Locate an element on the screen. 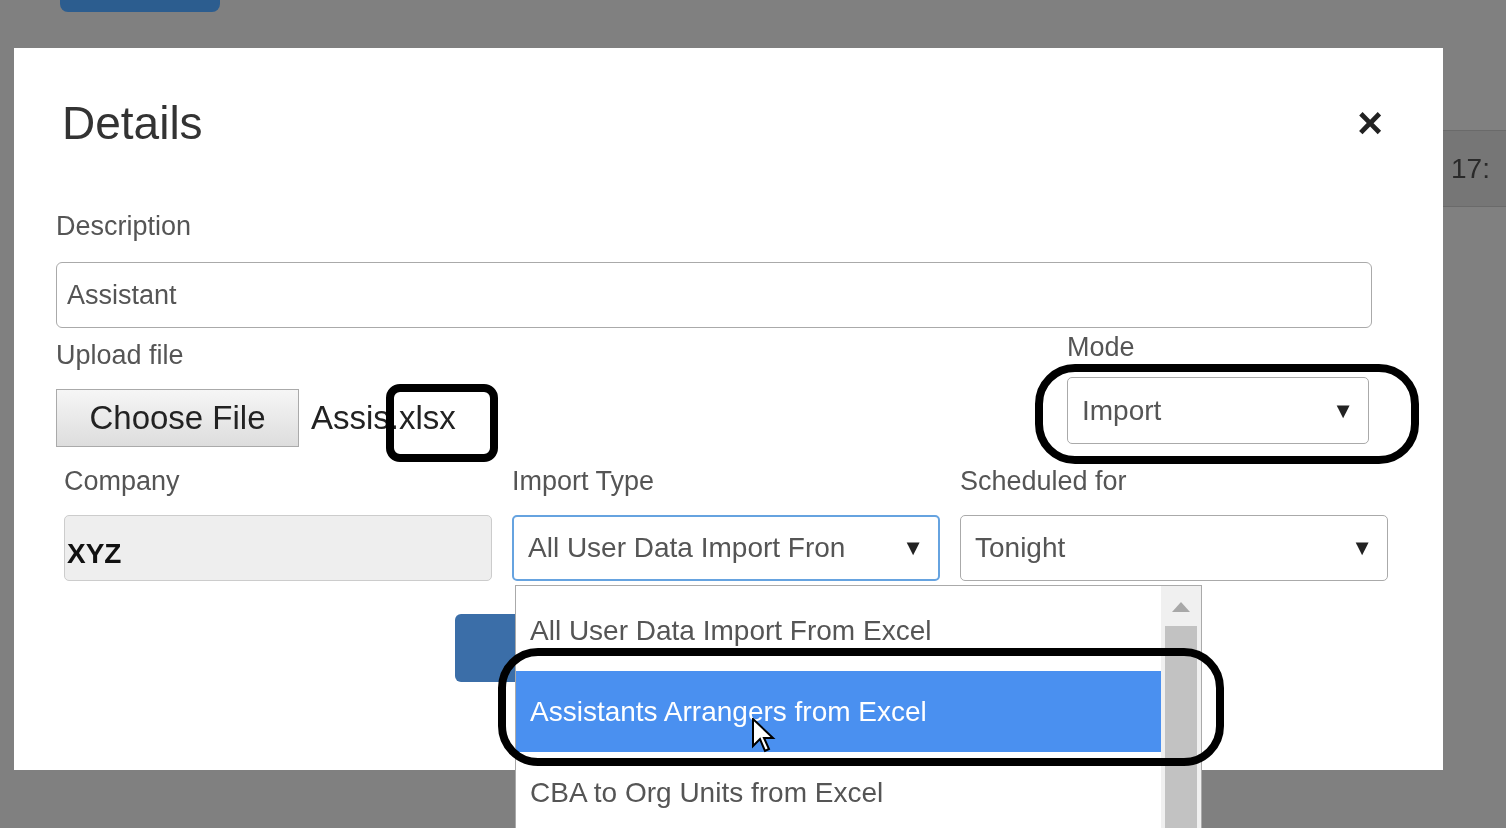 This screenshot has height=828, width=1506. mode-select: Import ▼ is located at coordinates (1218, 410).